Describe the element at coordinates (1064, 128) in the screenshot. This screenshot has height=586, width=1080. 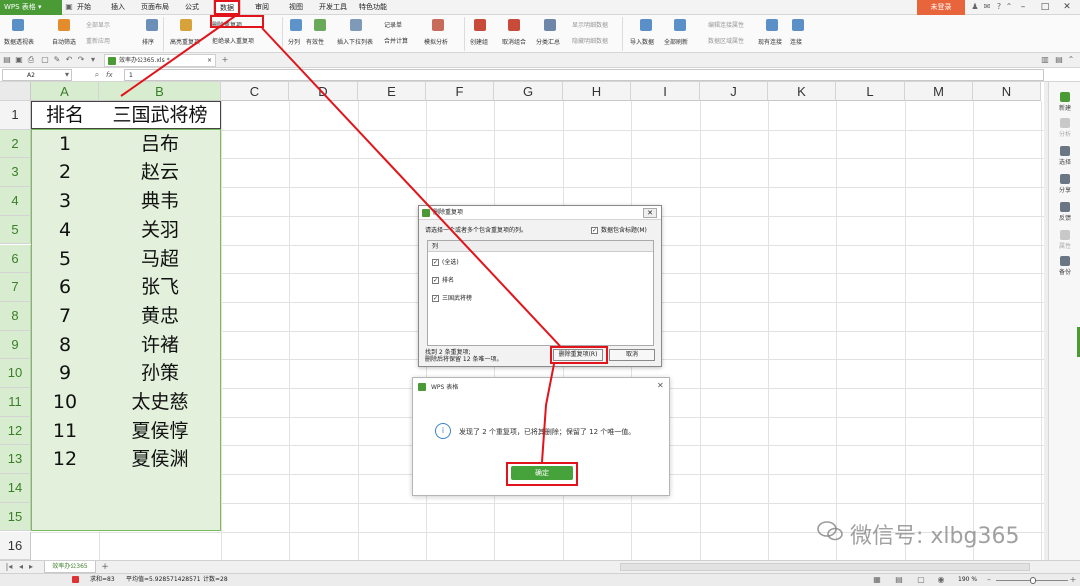
I see `sidebar-analysis: 分析` at that location.